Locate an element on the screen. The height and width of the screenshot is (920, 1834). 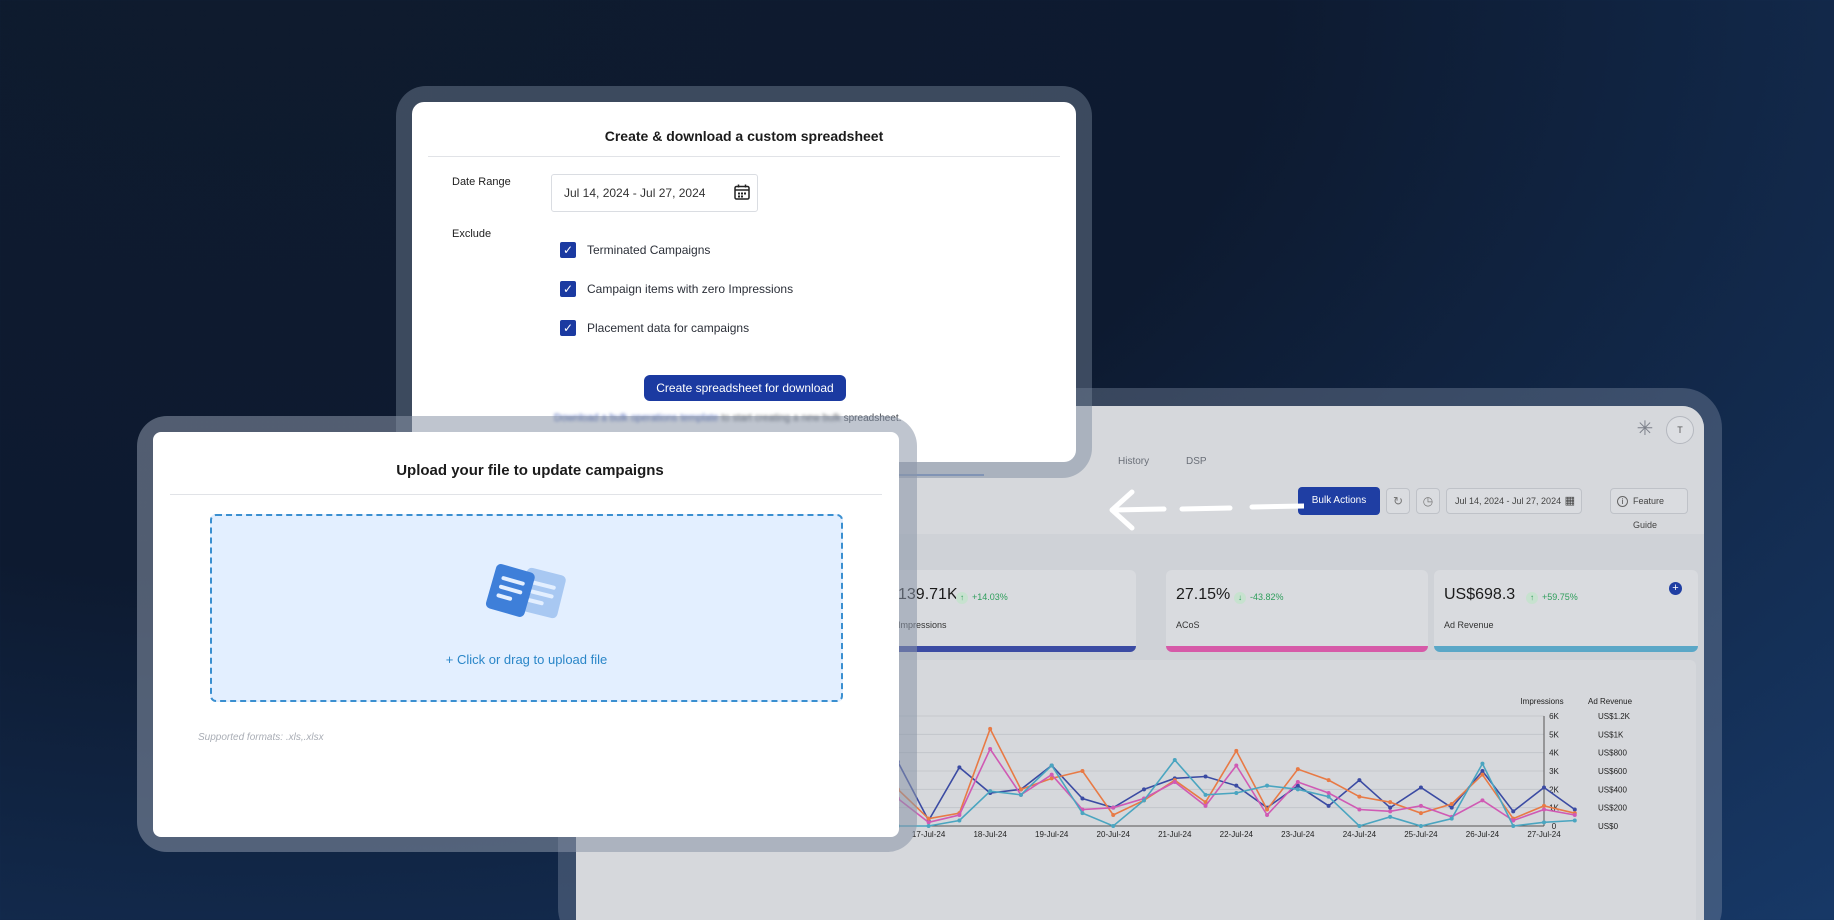
settings-asterisk-icon: ✳ is located at coordinates (1645, 429).